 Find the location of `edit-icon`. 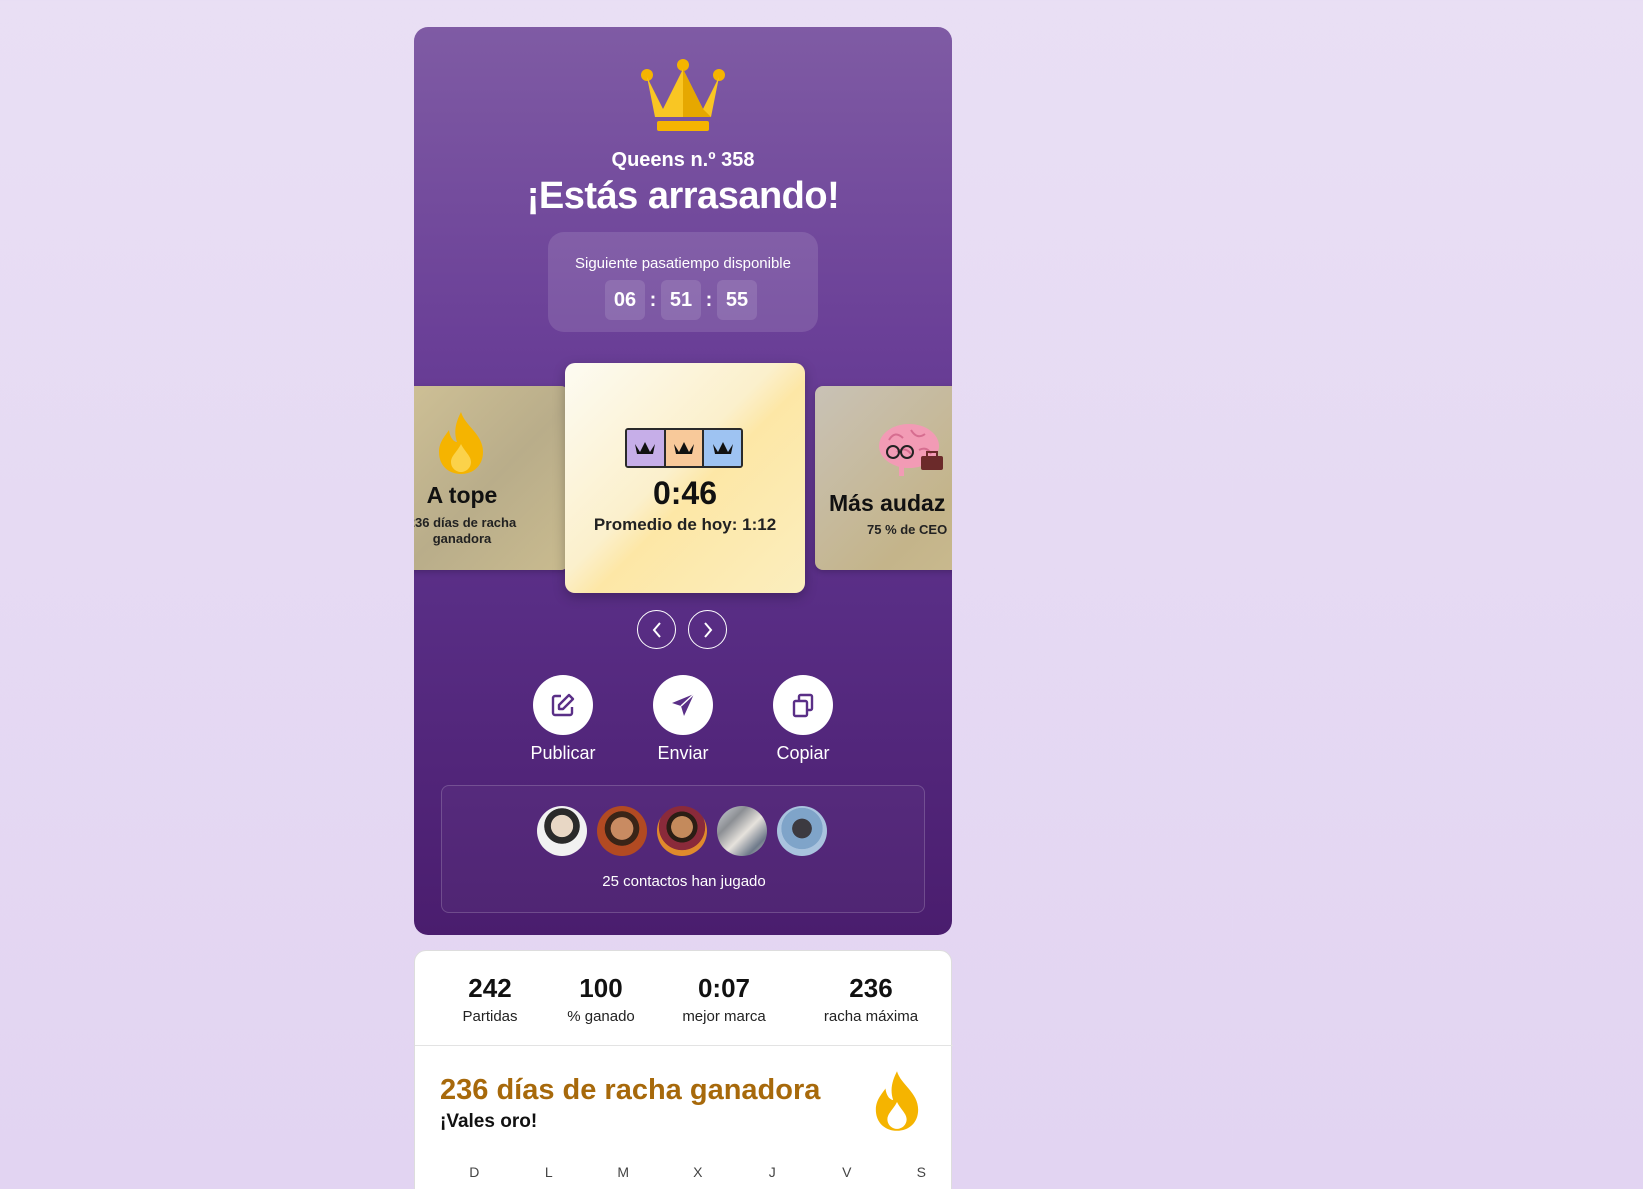

edit-icon is located at coordinates (563, 705).